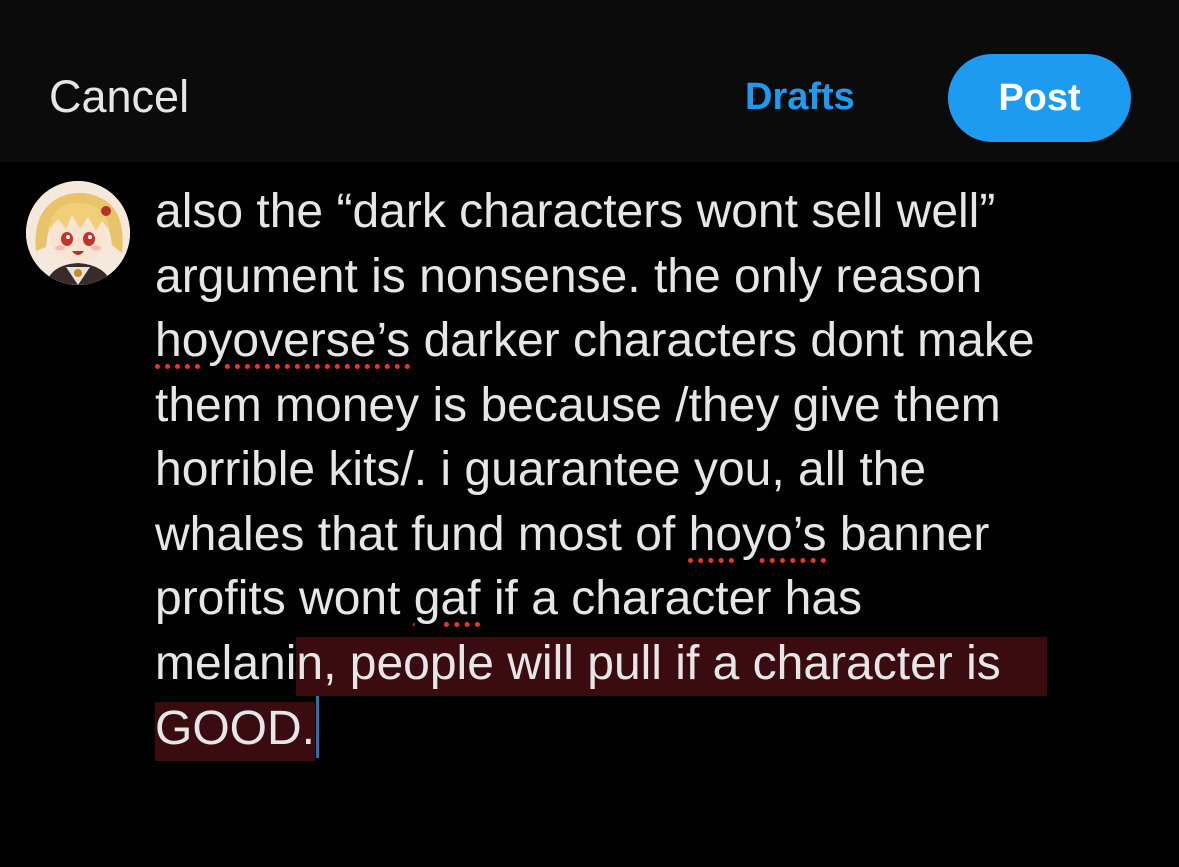 The height and width of the screenshot is (867, 1179). What do you see at coordinates (541, 469) in the screenshot?
I see `text-line: horrible kits/. i guarantee you, all the` at bounding box center [541, 469].